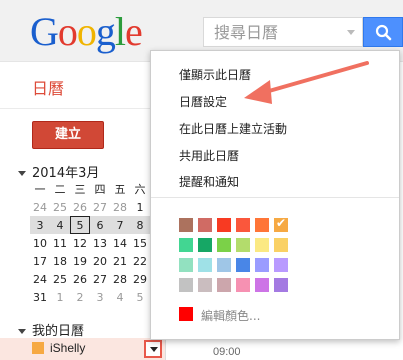 This screenshot has height=360, width=403. What do you see at coordinates (40, 297) in the screenshot?
I see `mini-day: 31` at bounding box center [40, 297].